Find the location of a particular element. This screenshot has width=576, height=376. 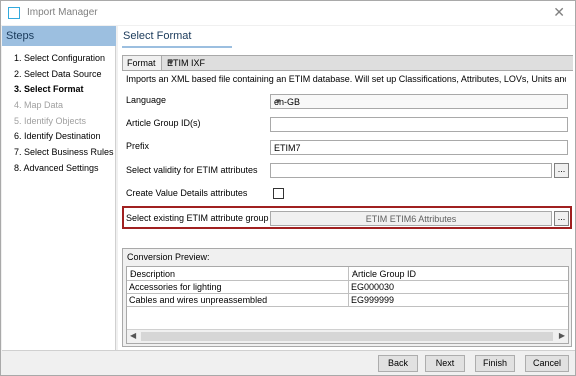

attribute-group-field: ETIM ETIM6 Attributes is located at coordinates (411, 218).